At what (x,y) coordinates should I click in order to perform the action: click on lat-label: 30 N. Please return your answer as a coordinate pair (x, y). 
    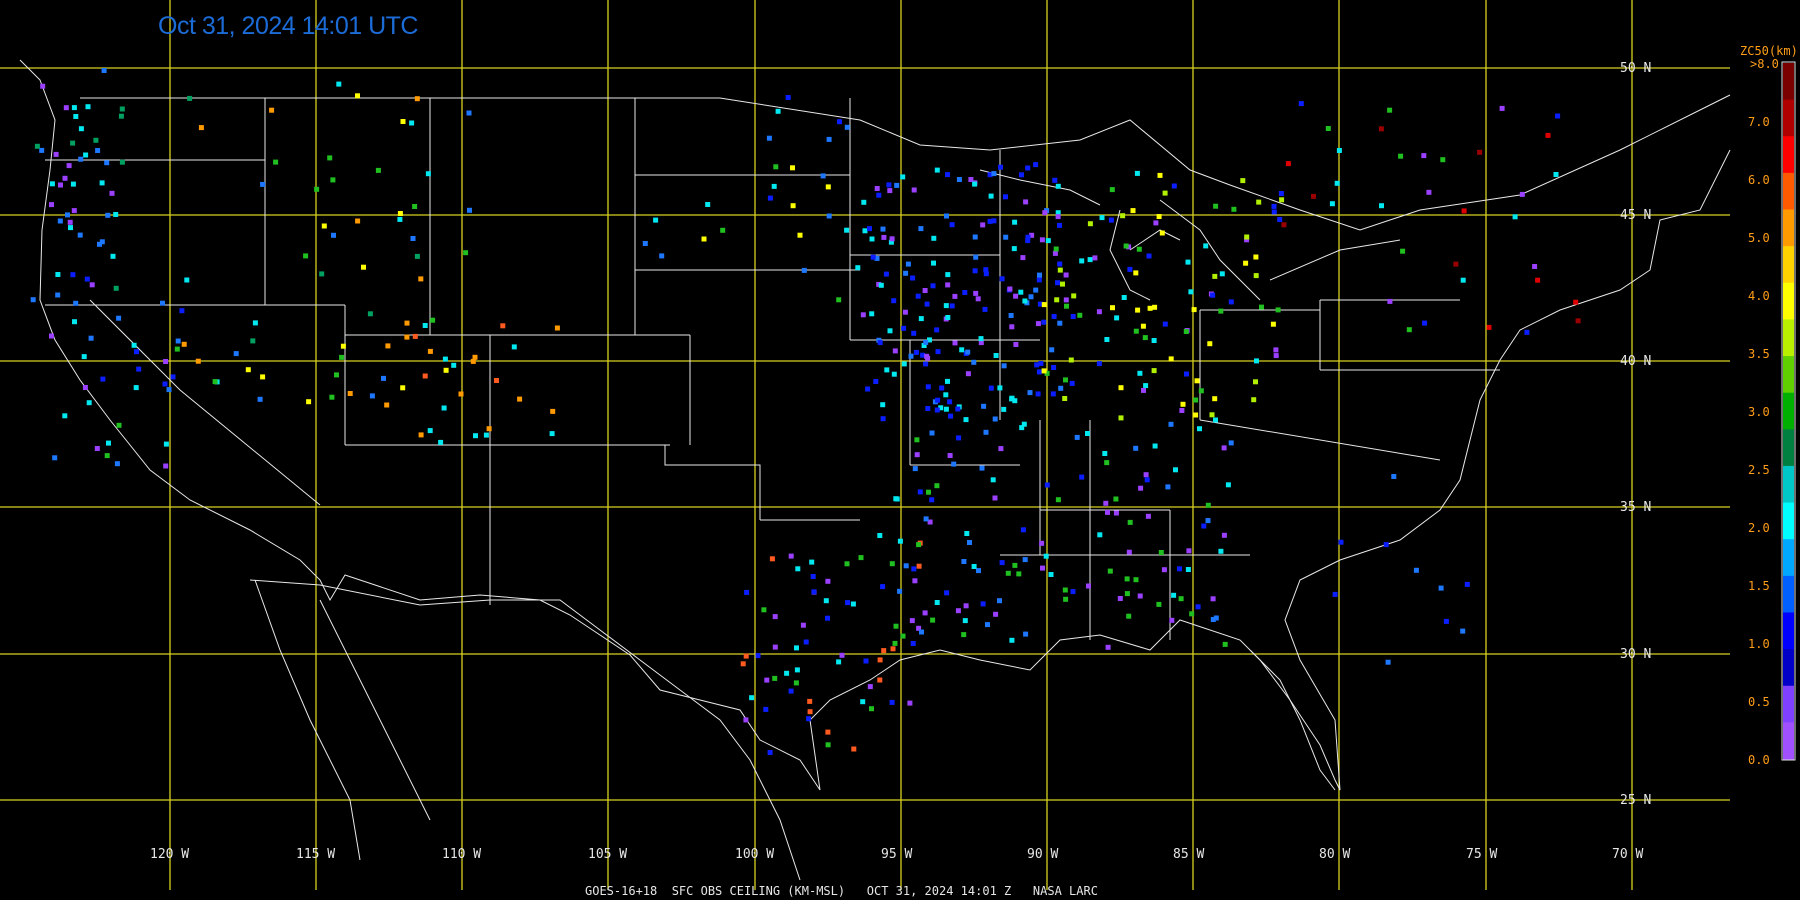
    Looking at the image, I should click on (1635, 654).